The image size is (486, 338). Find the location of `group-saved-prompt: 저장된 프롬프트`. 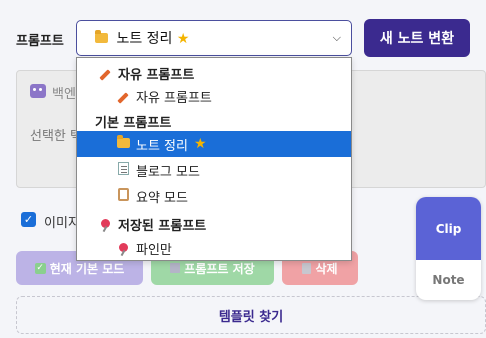

group-saved-prompt: 저장된 프롬프트 is located at coordinates (214, 224).